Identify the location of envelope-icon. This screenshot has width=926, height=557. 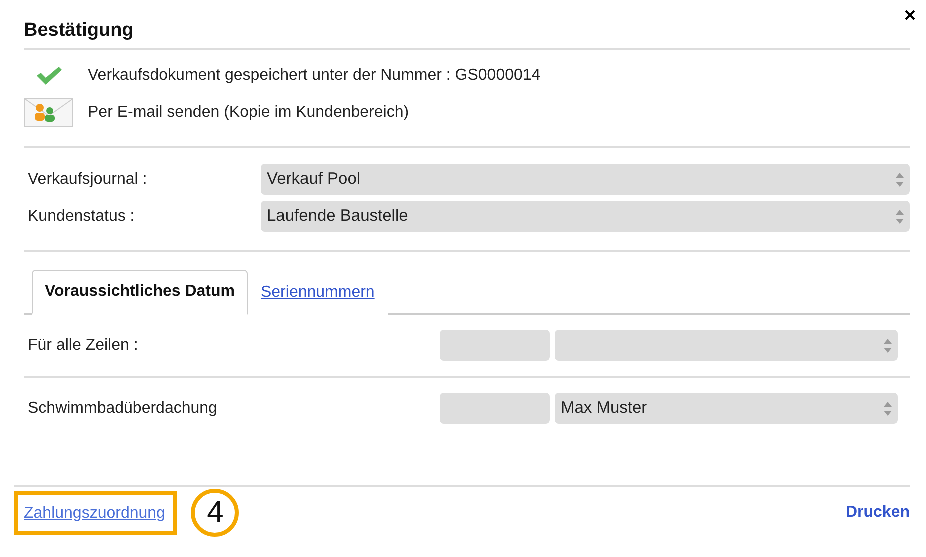
(49, 113).